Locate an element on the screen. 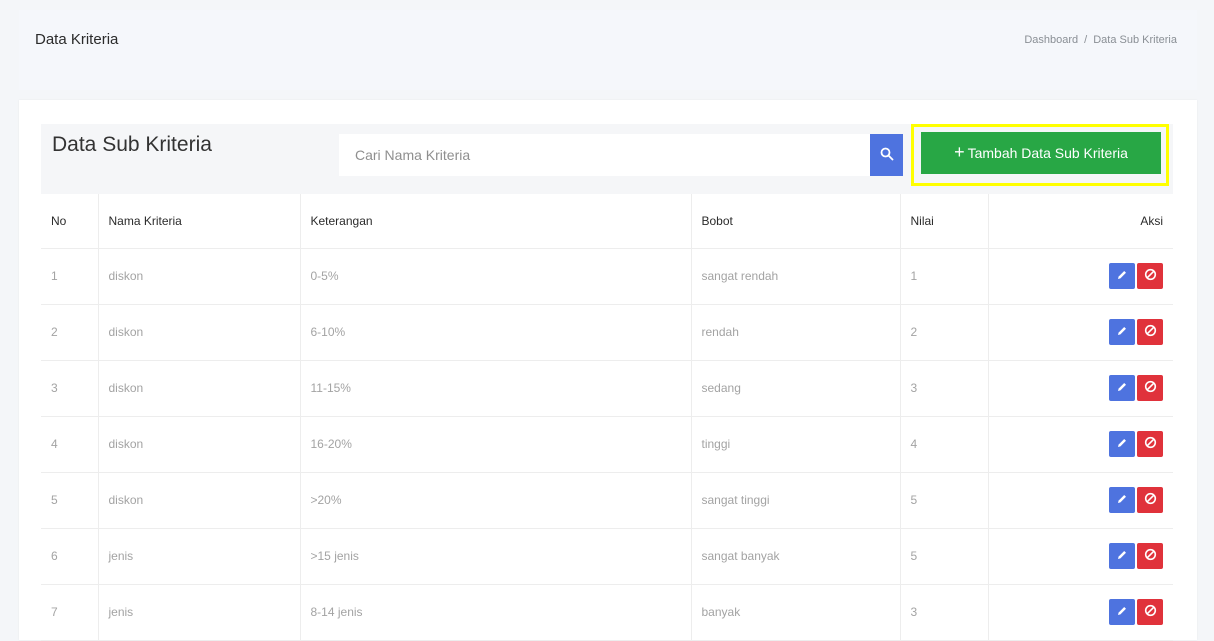 Image resolution: width=1214 pixels, height=641 pixels. cell-keterangan: 0-5% is located at coordinates (496, 276).